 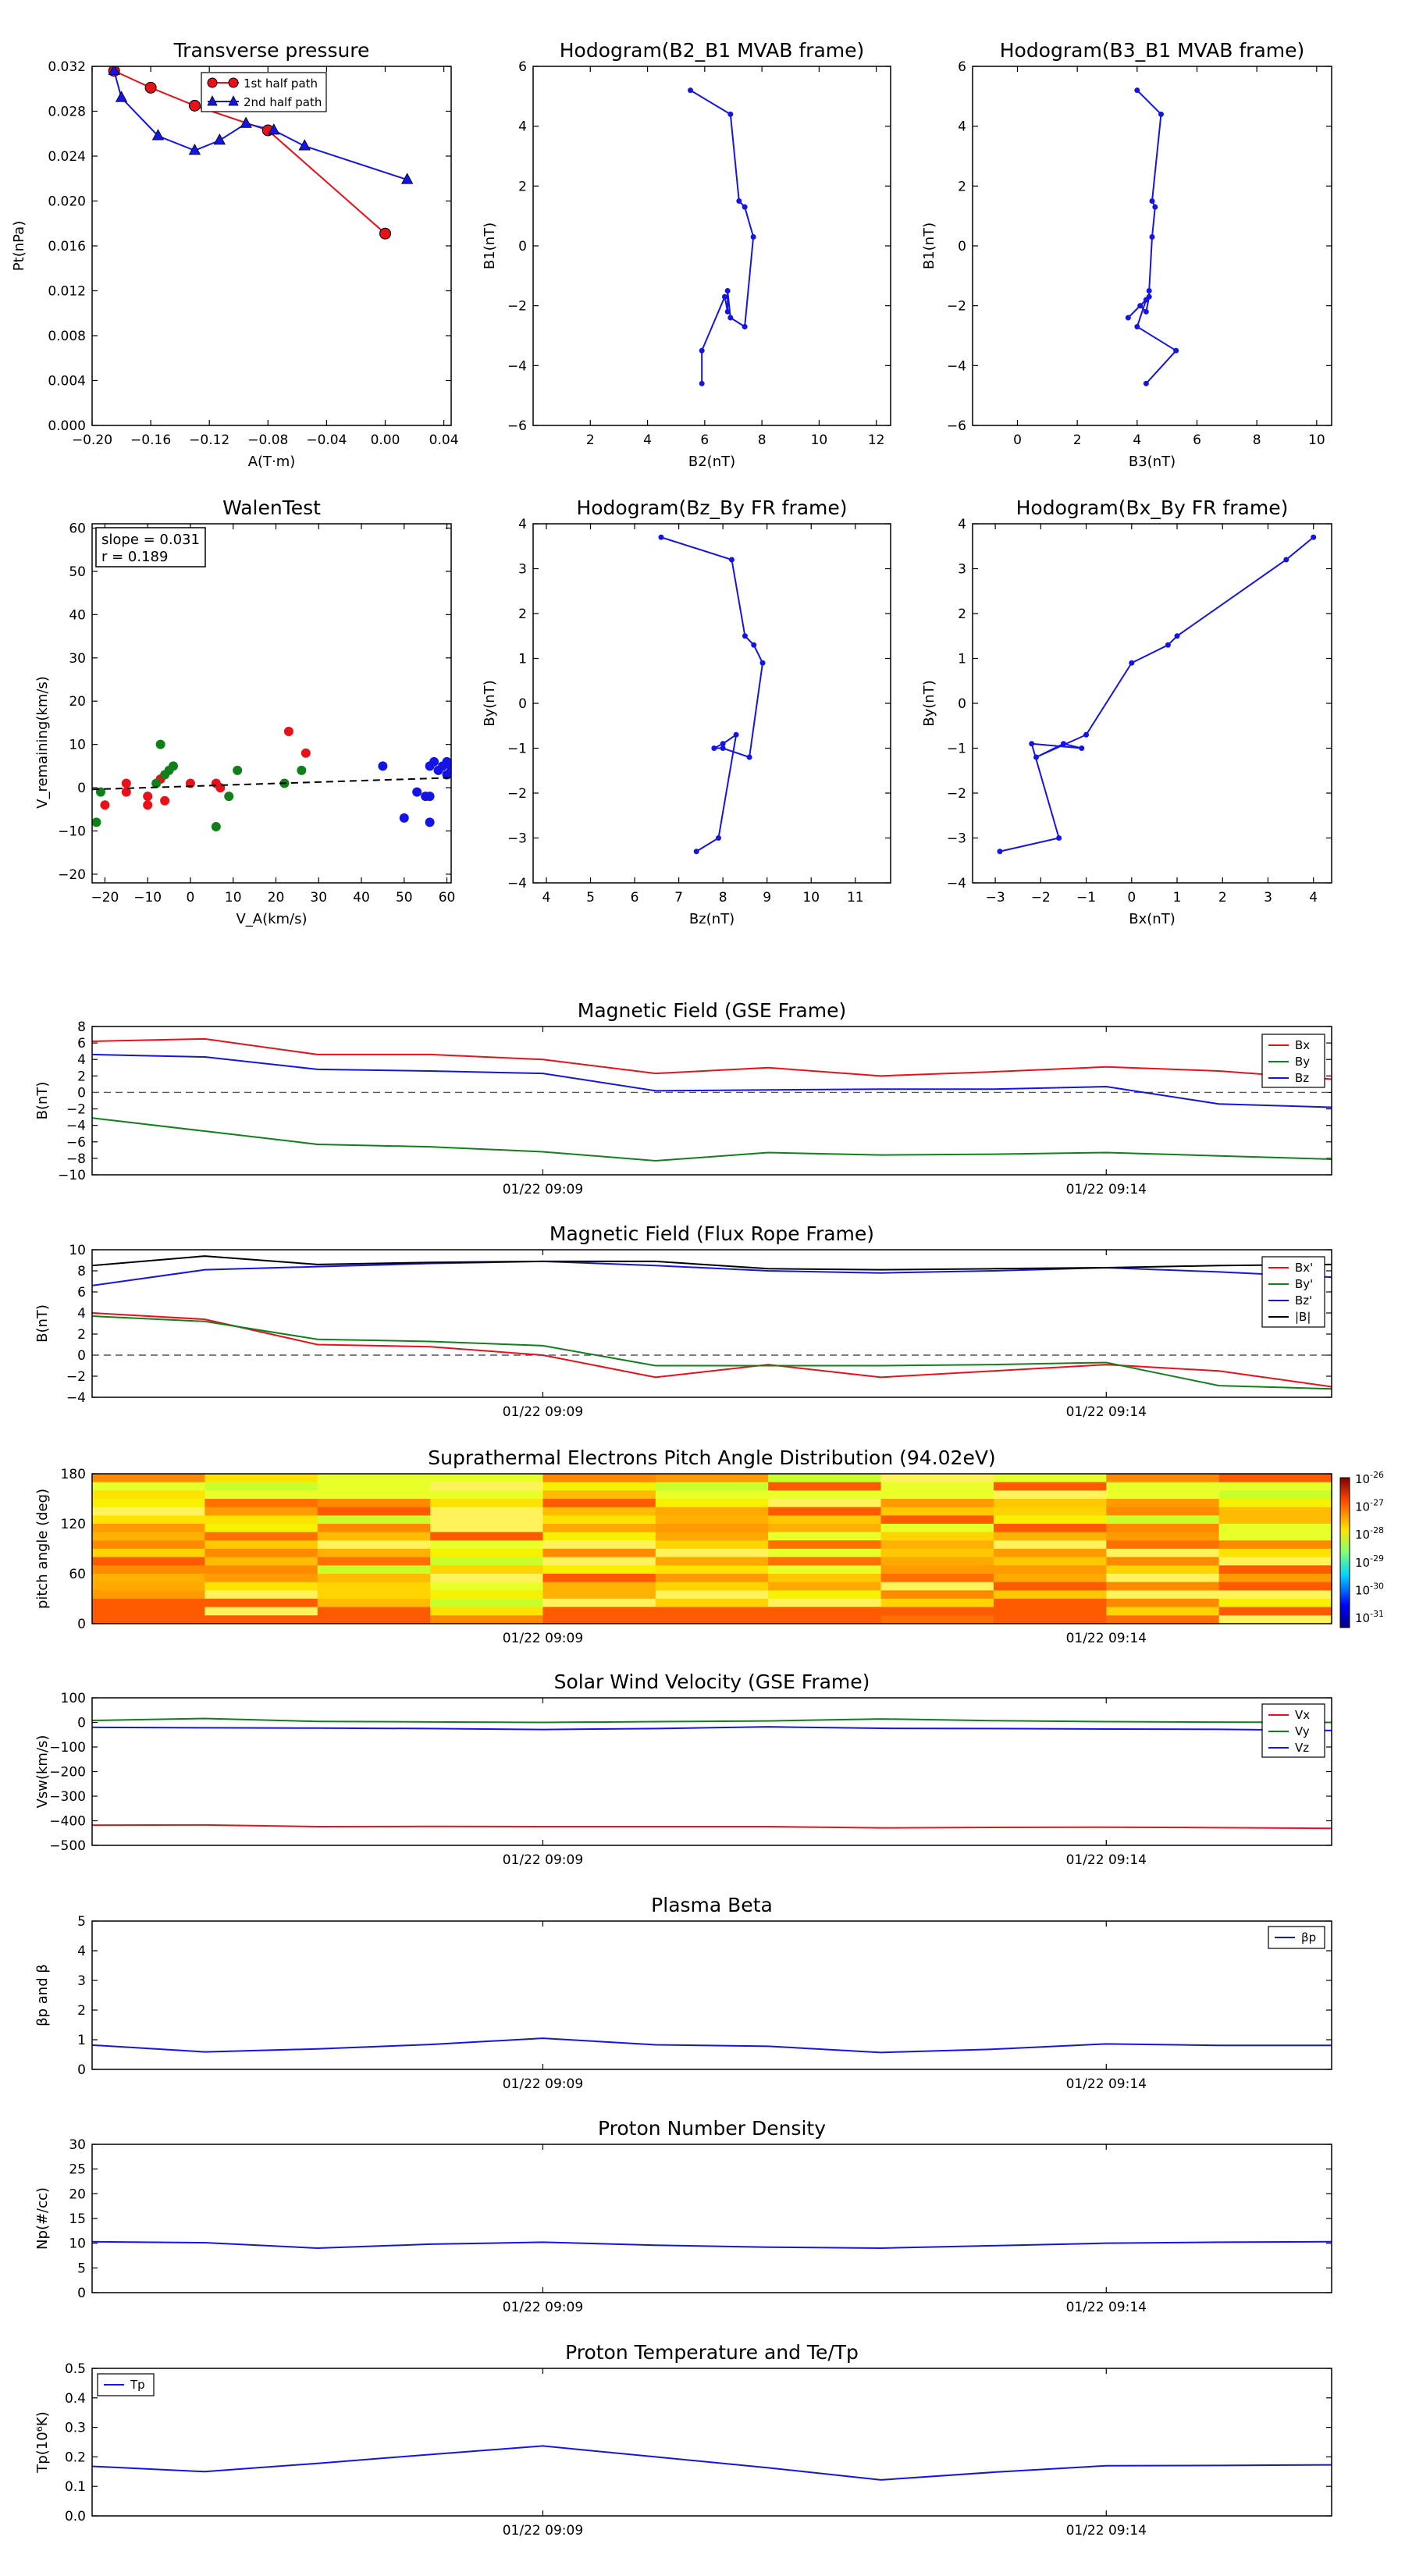 I want to click on y-tick-label: −1, so click(x=517, y=749).